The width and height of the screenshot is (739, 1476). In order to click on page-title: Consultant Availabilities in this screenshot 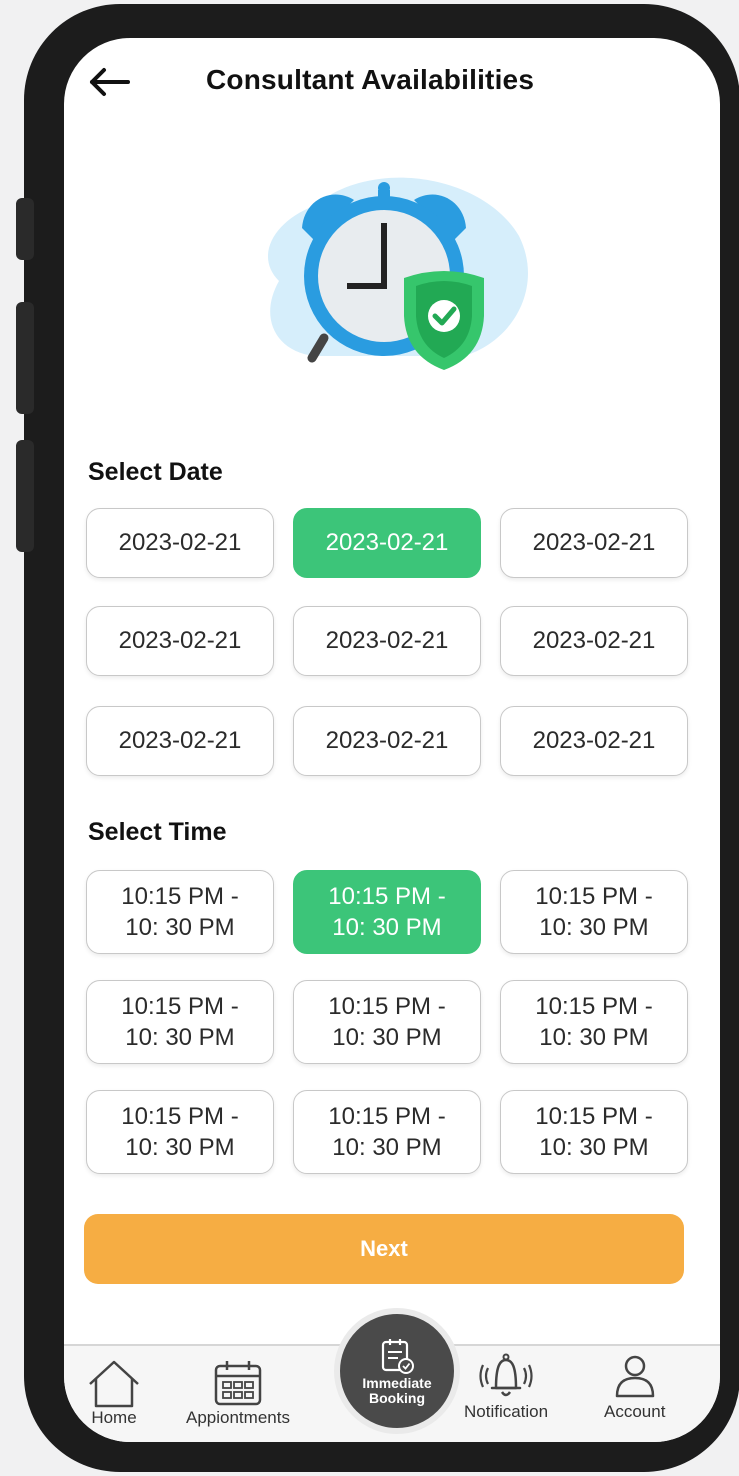, I will do `click(370, 79)`.